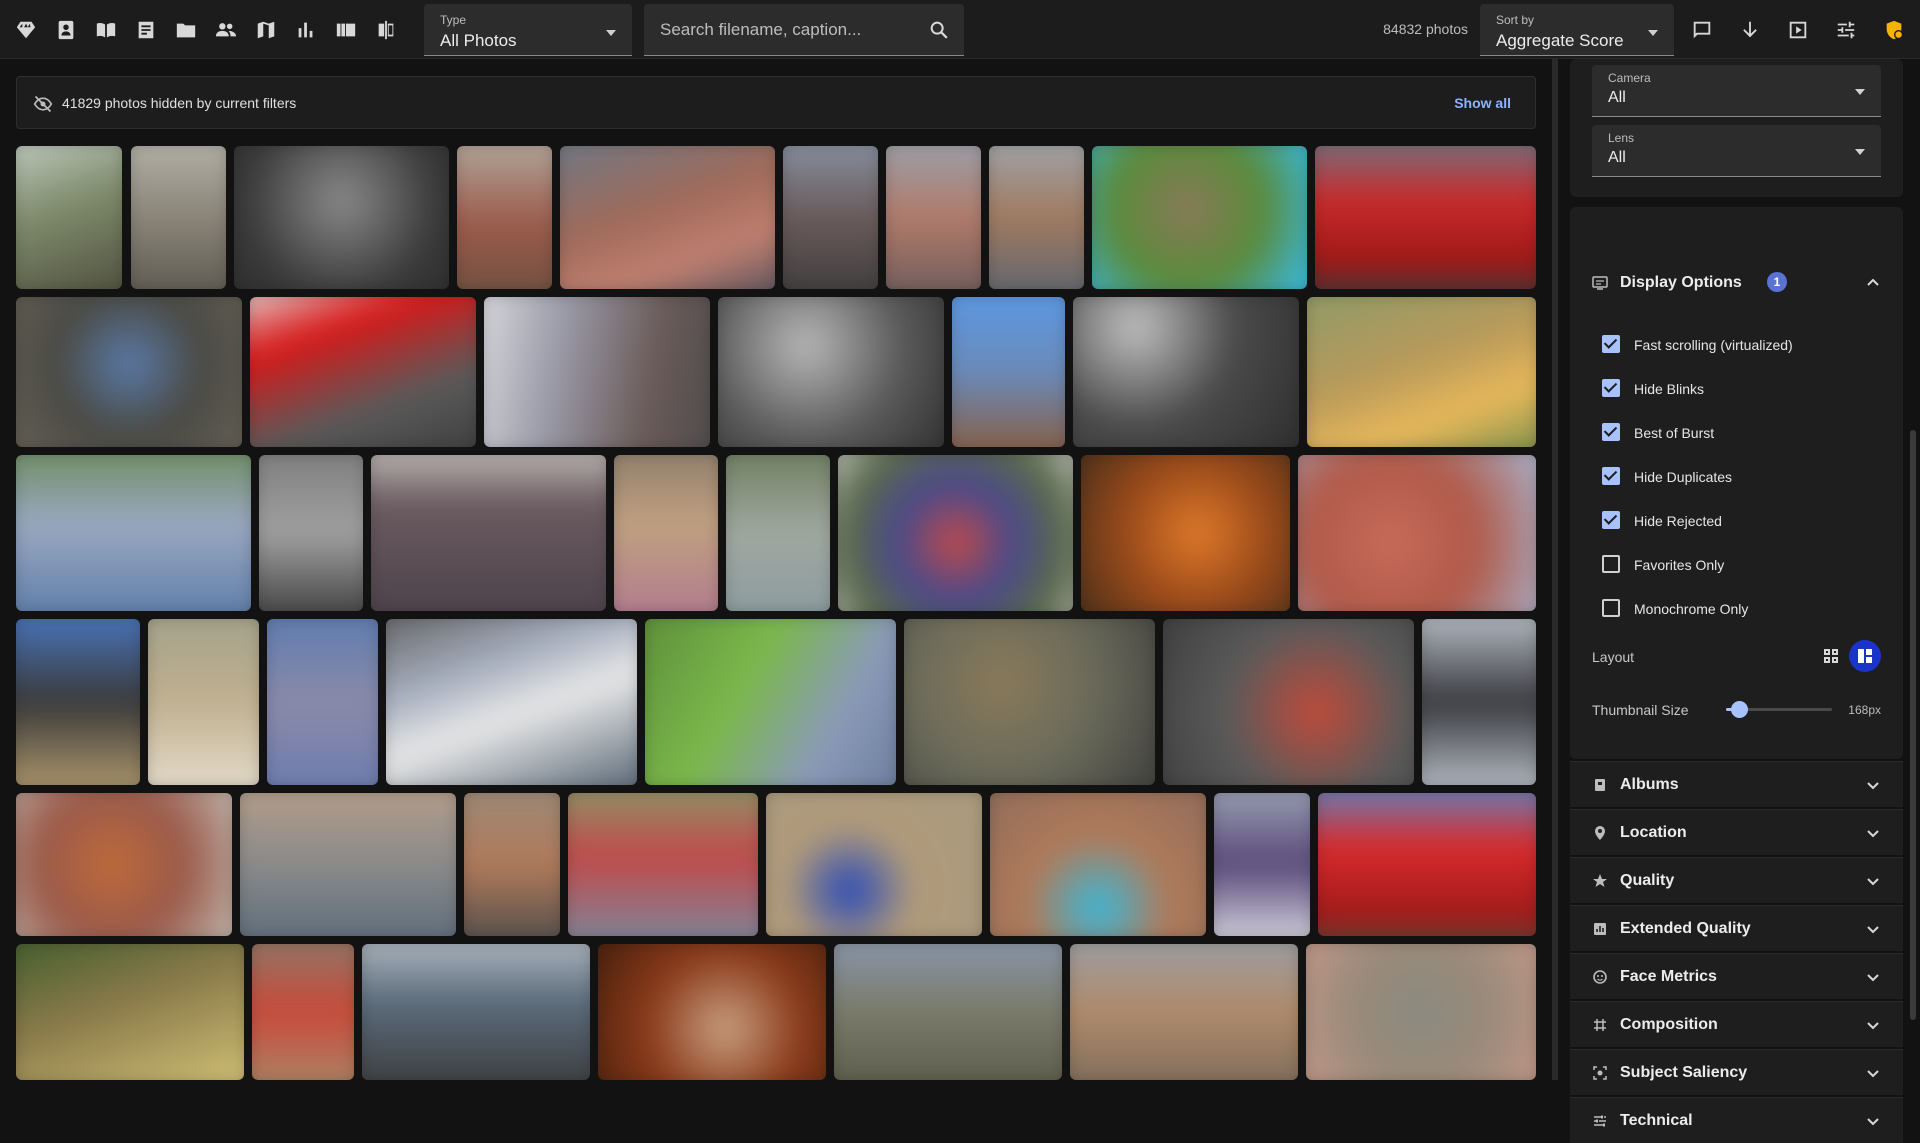  What do you see at coordinates (1742, 608) in the screenshot?
I see `display-option-checkbox: Monochrome Only` at bounding box center [1742, 608].